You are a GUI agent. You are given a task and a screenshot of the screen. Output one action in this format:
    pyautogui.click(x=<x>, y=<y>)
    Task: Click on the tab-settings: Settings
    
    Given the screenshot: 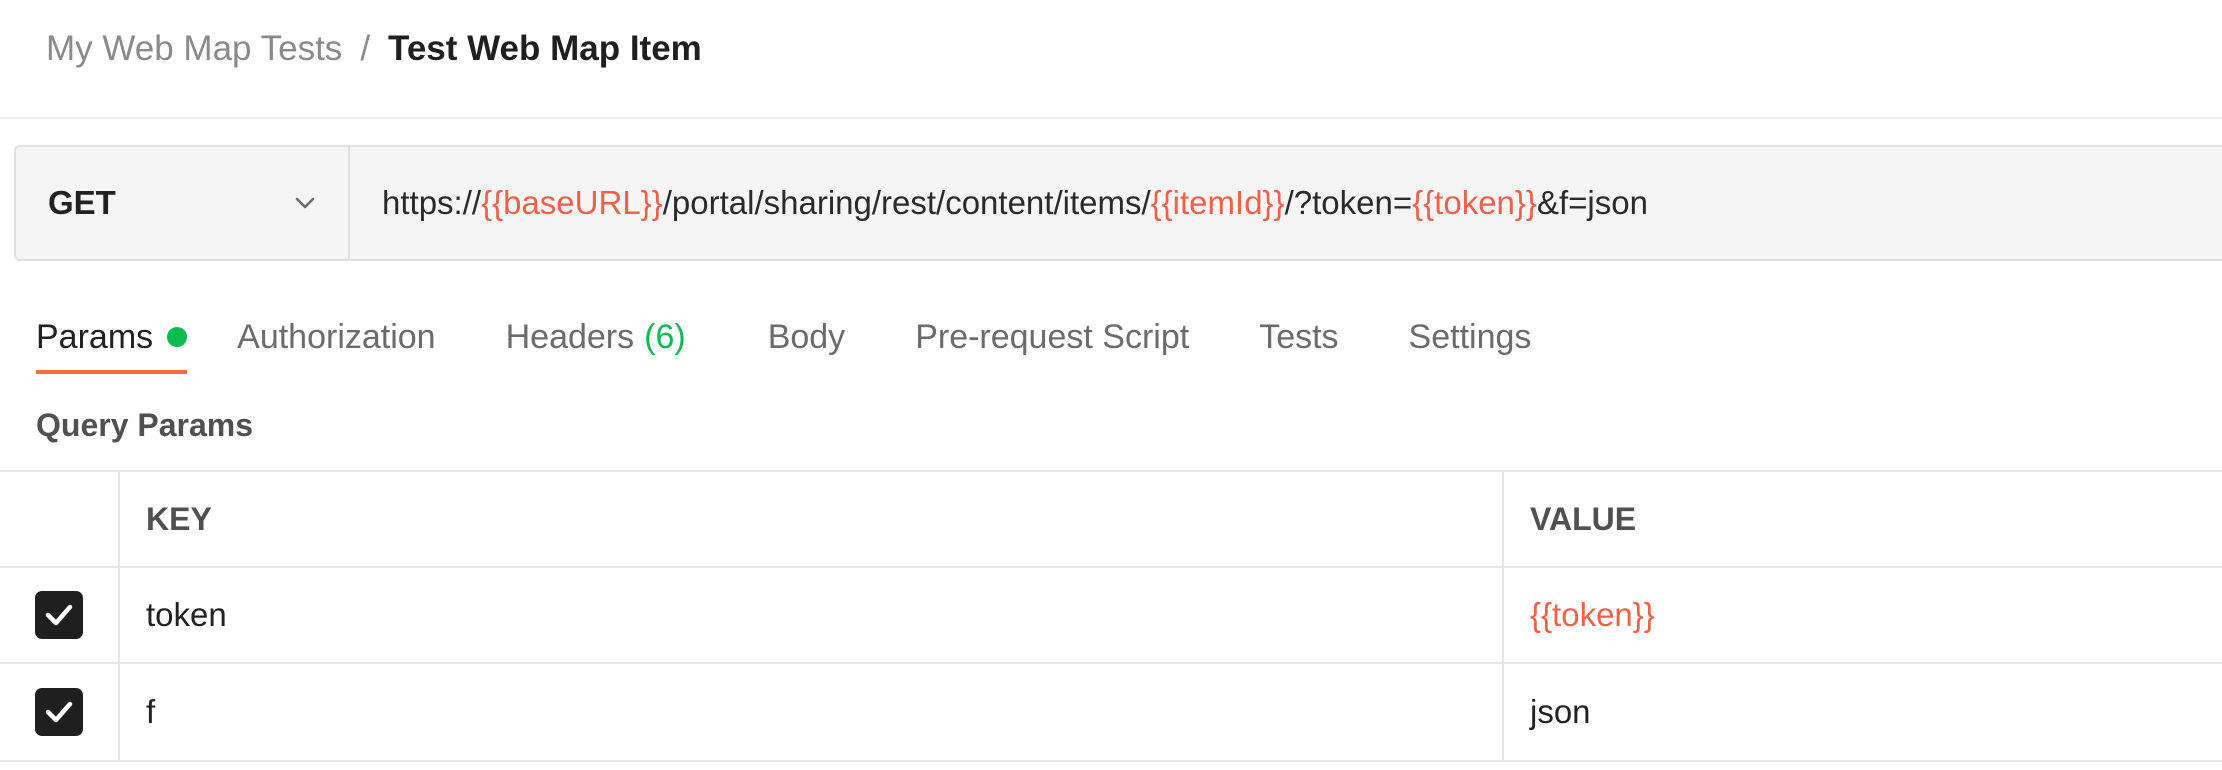 What is the action you would take?
    pyautogui.click(x=1470, y=337)
    